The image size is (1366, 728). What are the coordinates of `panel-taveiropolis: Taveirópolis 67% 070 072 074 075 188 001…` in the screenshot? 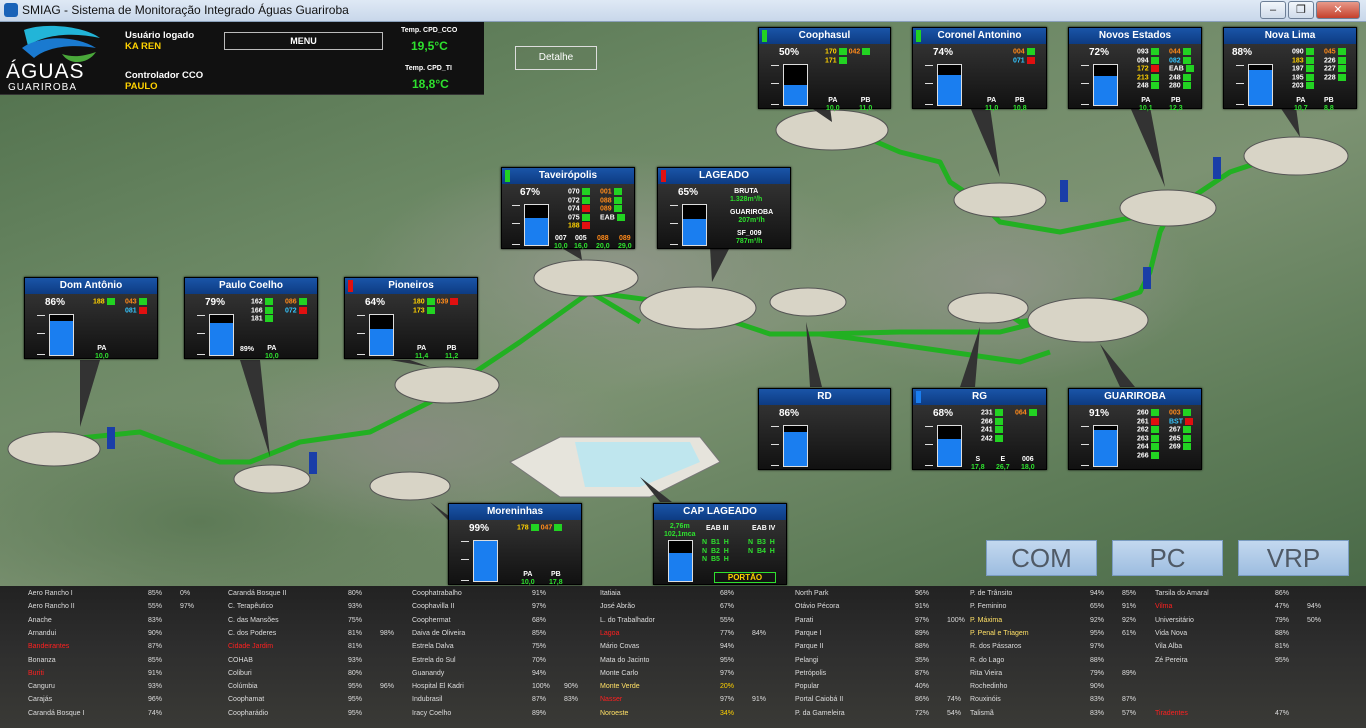 It's located at (568, 208).